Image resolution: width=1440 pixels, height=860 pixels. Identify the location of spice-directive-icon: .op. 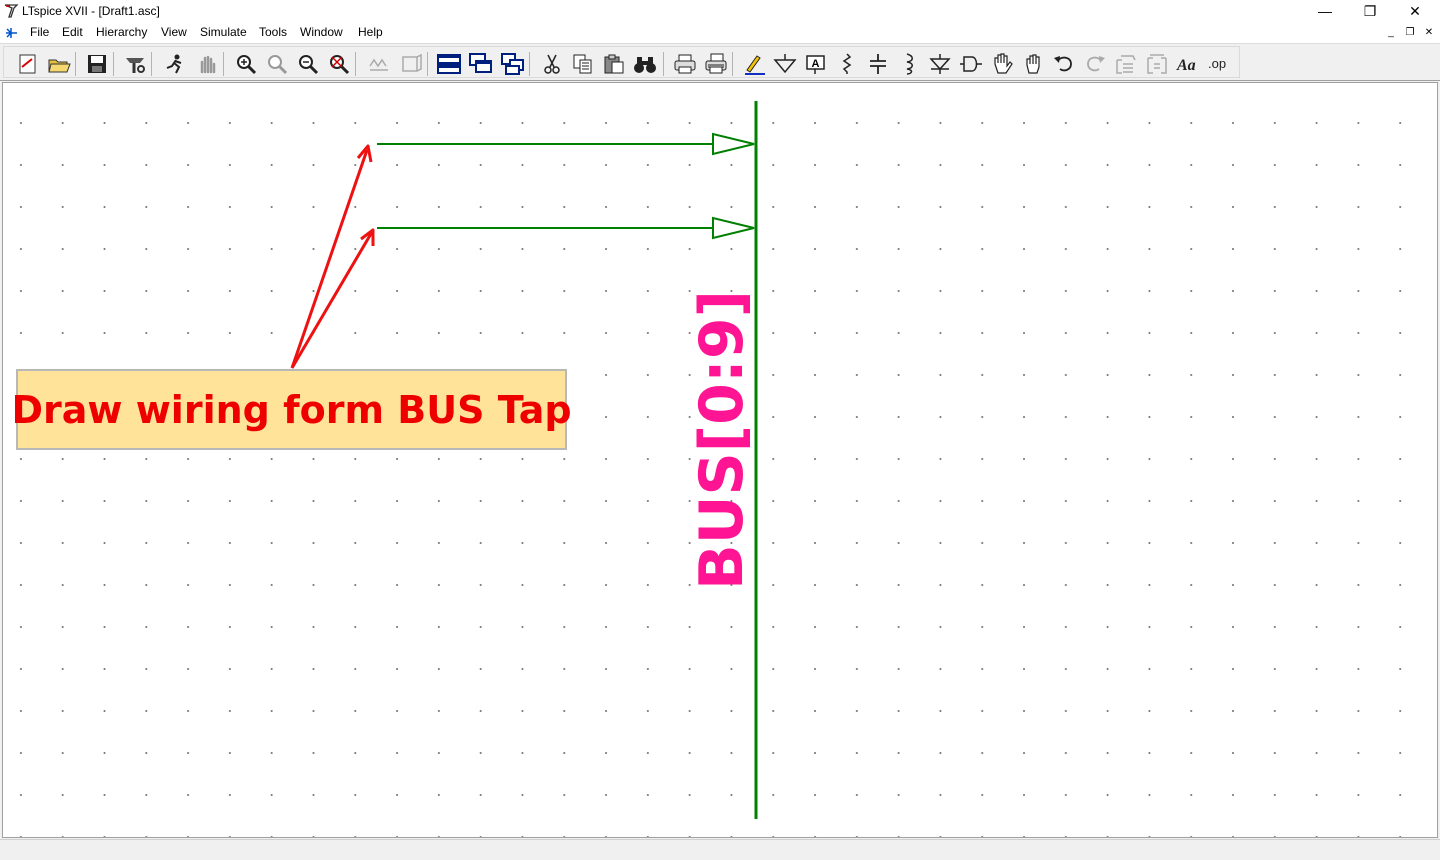
(1219, 64).